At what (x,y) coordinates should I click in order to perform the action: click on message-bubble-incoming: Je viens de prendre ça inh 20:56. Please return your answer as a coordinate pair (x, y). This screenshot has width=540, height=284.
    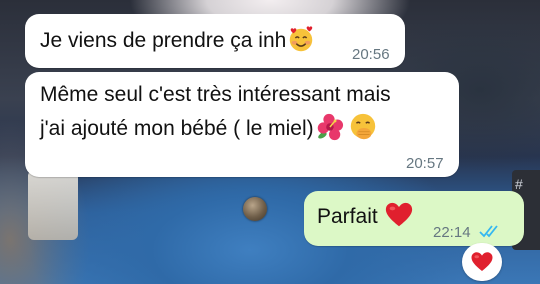
    Looking at the image, I should click on (215, 41).